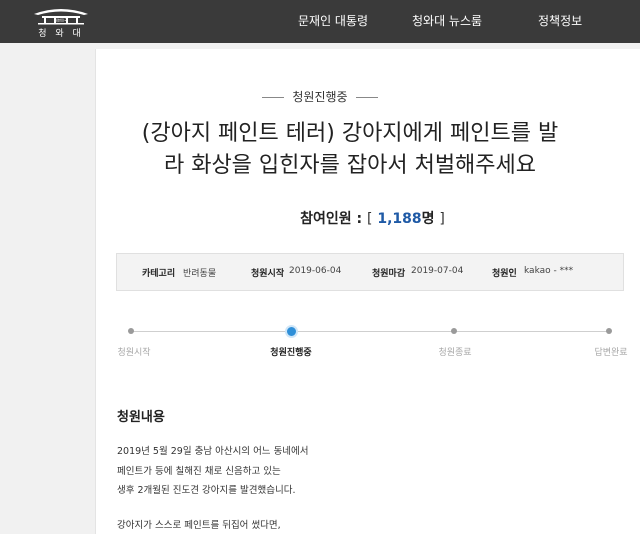  What do you see at coordinates (213, 451) in the screenshot?
I see `content-line-1: 2019년 5월 29일 충남 아산시의 어느 동네에서` at bounding box center [213, 451].